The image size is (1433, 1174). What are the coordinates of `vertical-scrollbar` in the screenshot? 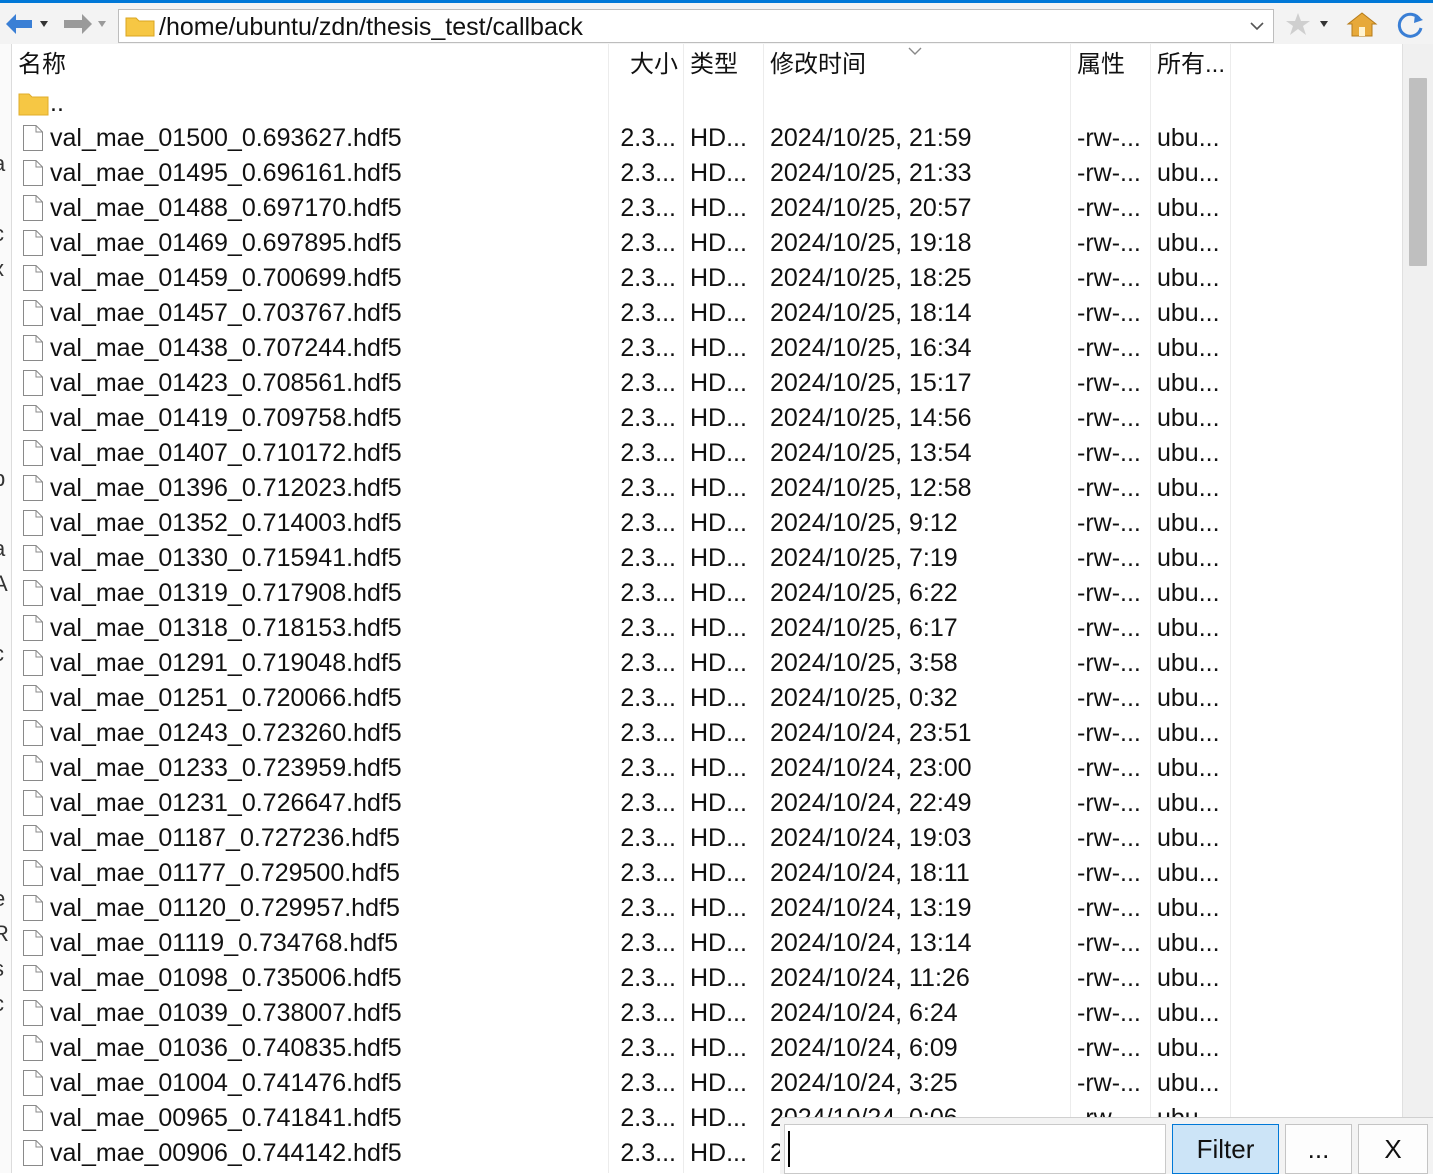 It's located at (1417, 608).